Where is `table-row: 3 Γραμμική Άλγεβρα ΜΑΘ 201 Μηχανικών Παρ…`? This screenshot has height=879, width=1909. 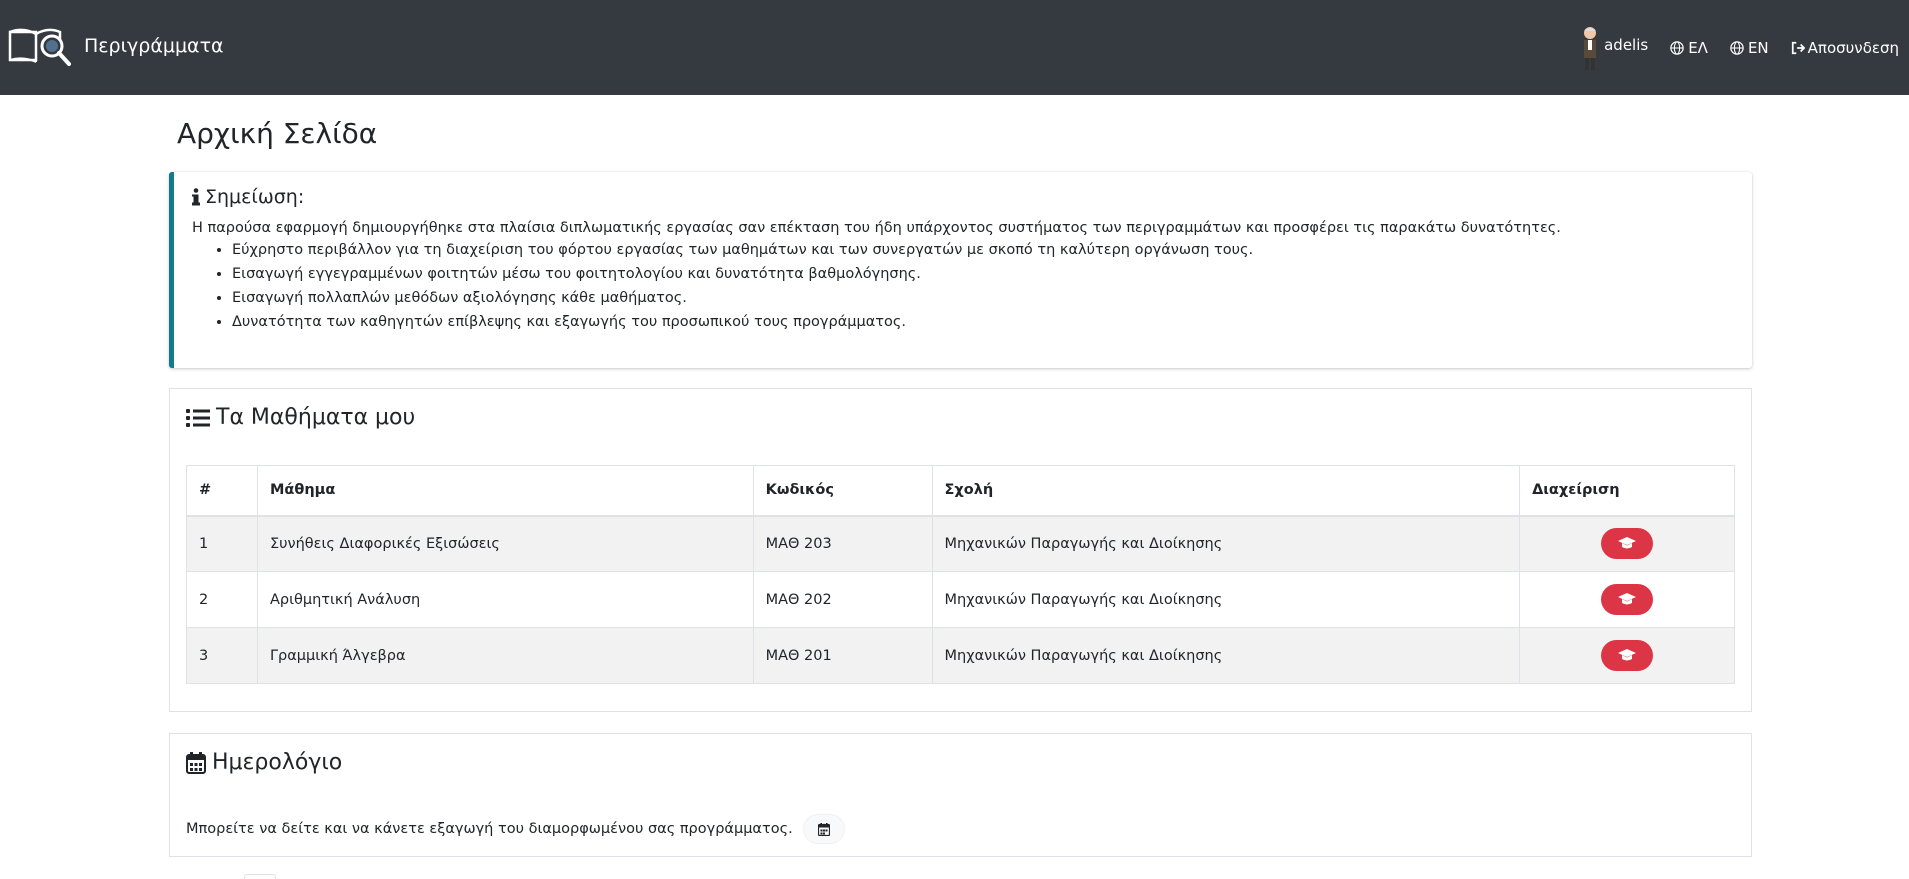
table-row: 3 Γραμμική Άλγεβρα ΜΑΘ 201 Μηχανικών Παρ… is located at coordinates (960, 655).